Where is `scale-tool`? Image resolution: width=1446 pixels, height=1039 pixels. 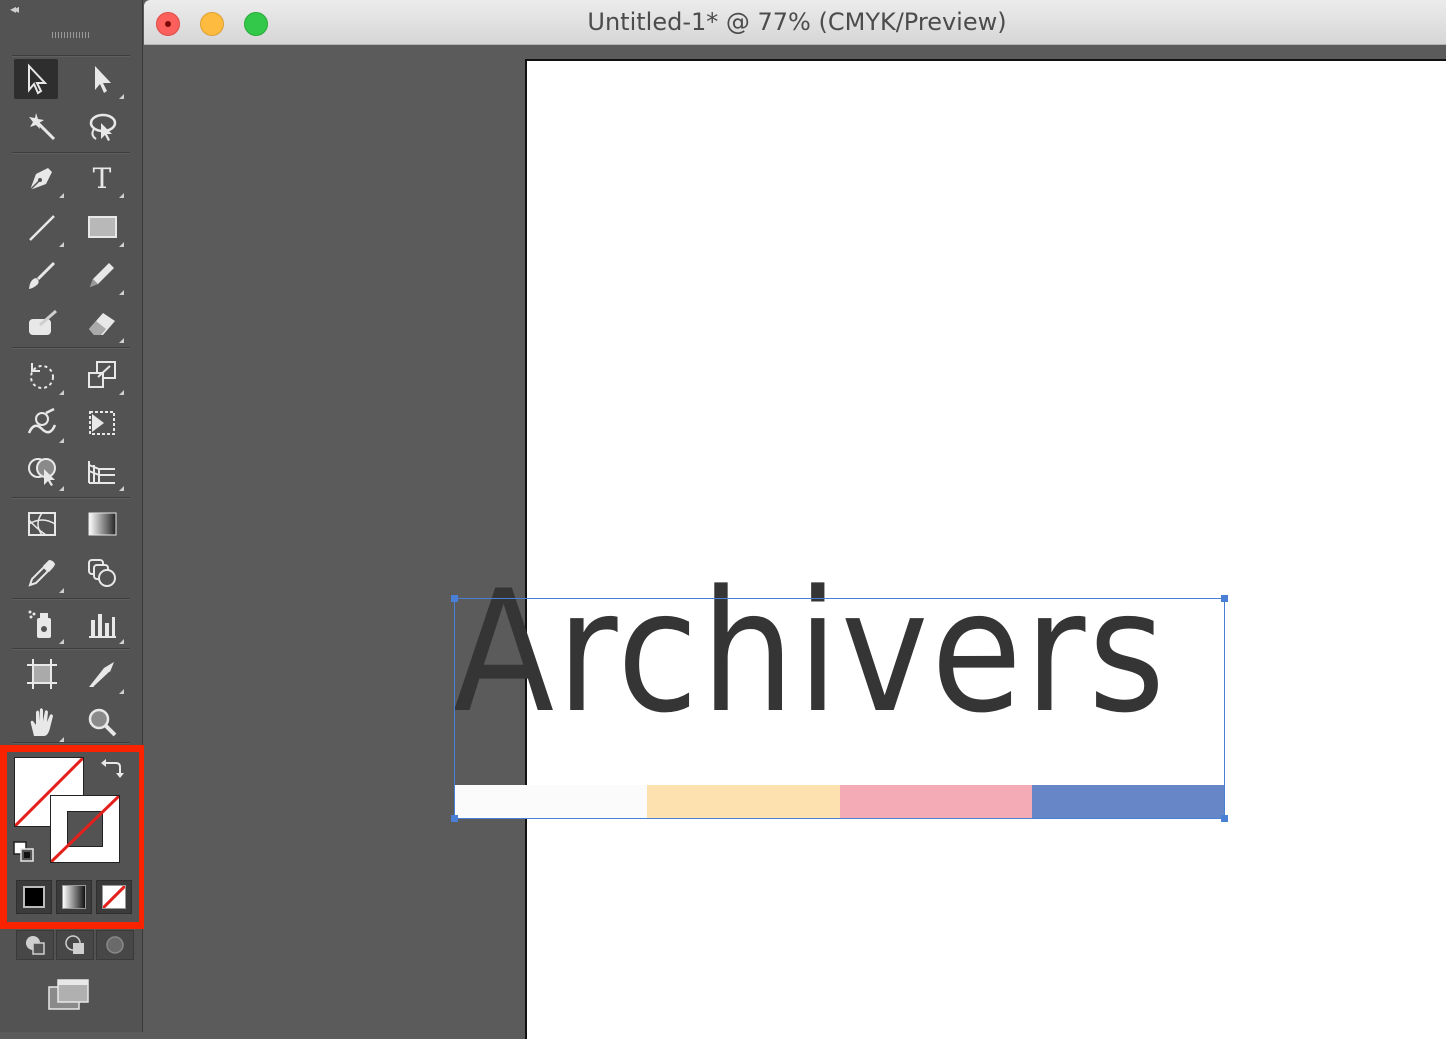
scale-tool is located at coordinates (102, 375).